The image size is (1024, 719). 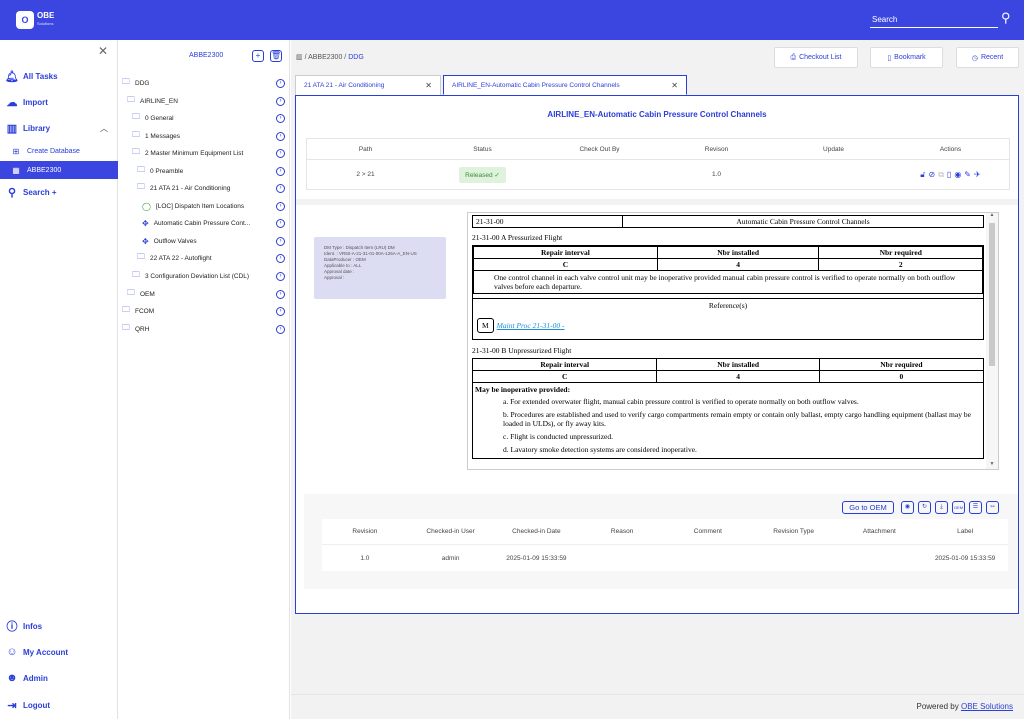 What do you see at coordinates (992, 464) in the screenshot?
I see `scroll-down-icon: ▼` at bounding box center [992, 464].